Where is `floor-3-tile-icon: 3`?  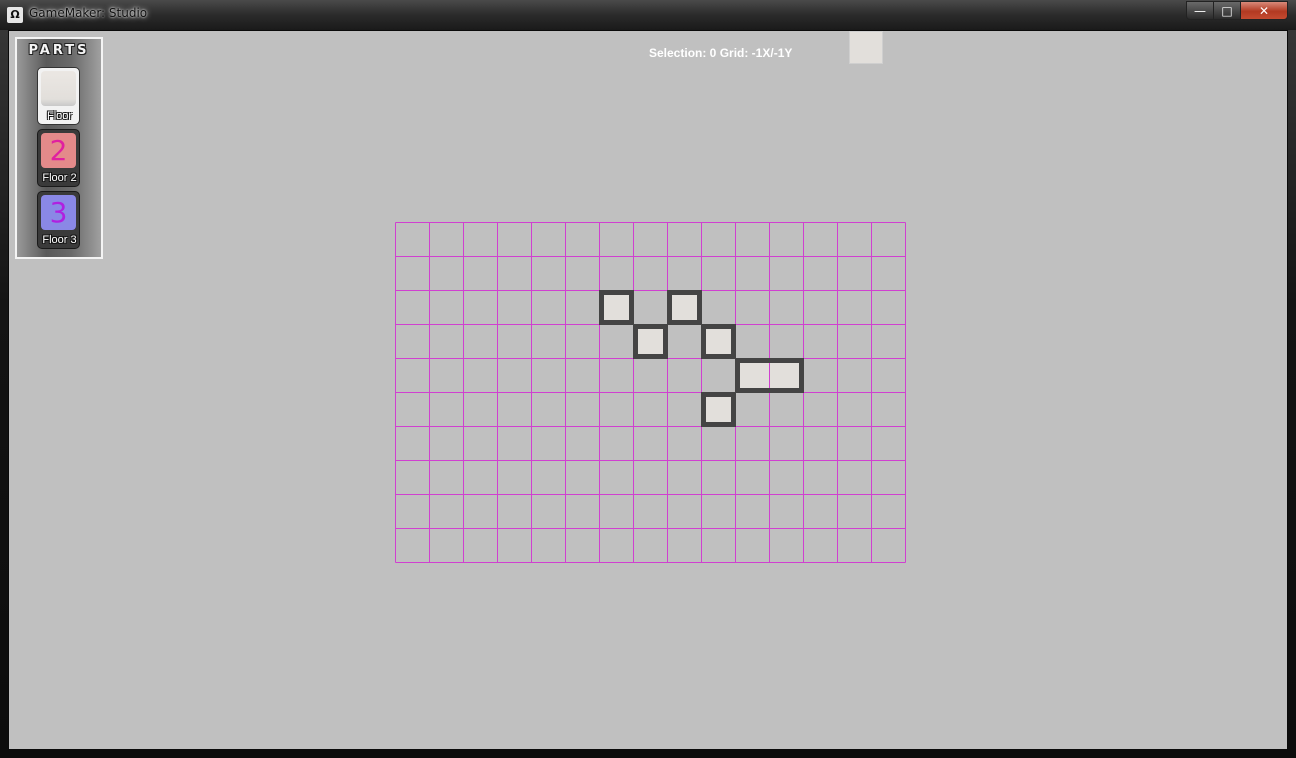
floor-3-tile-icon: 3 is located at coordinates (58, 212).